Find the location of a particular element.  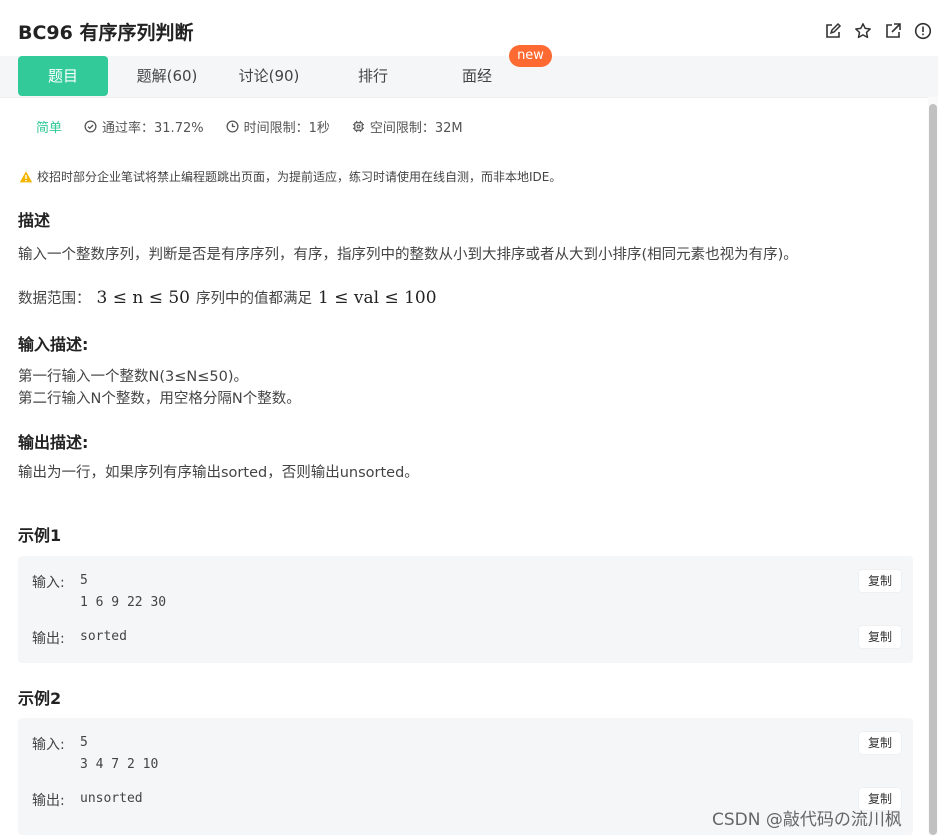

time-limit: 时间限制：1秒 is located at coordinates (278, 126).